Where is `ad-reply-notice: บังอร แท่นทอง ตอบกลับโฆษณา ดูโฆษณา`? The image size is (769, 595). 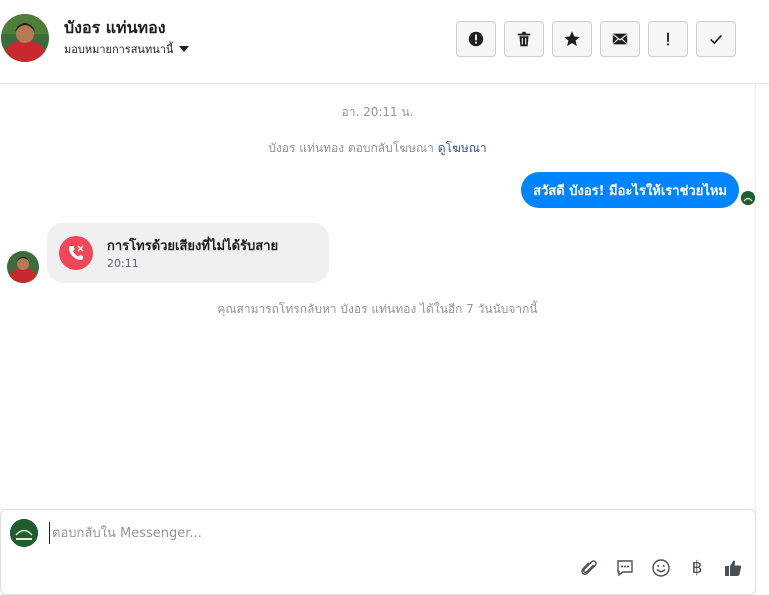
ad-reply-notice: บังอร แท่นทอง ตอบกลับโฆษณา ดูโฆษณา is located at coordinates (377, 148).